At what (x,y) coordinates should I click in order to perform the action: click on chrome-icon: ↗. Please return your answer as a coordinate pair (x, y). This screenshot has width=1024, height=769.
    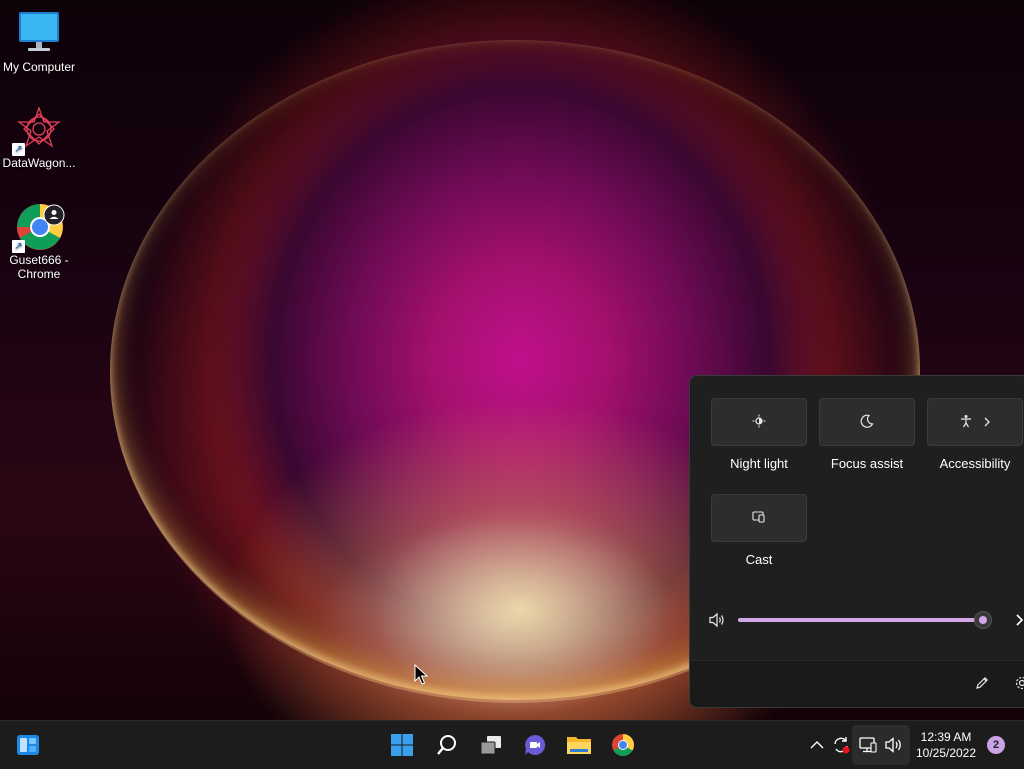
    Looking at the image, I should click on (39, 226).